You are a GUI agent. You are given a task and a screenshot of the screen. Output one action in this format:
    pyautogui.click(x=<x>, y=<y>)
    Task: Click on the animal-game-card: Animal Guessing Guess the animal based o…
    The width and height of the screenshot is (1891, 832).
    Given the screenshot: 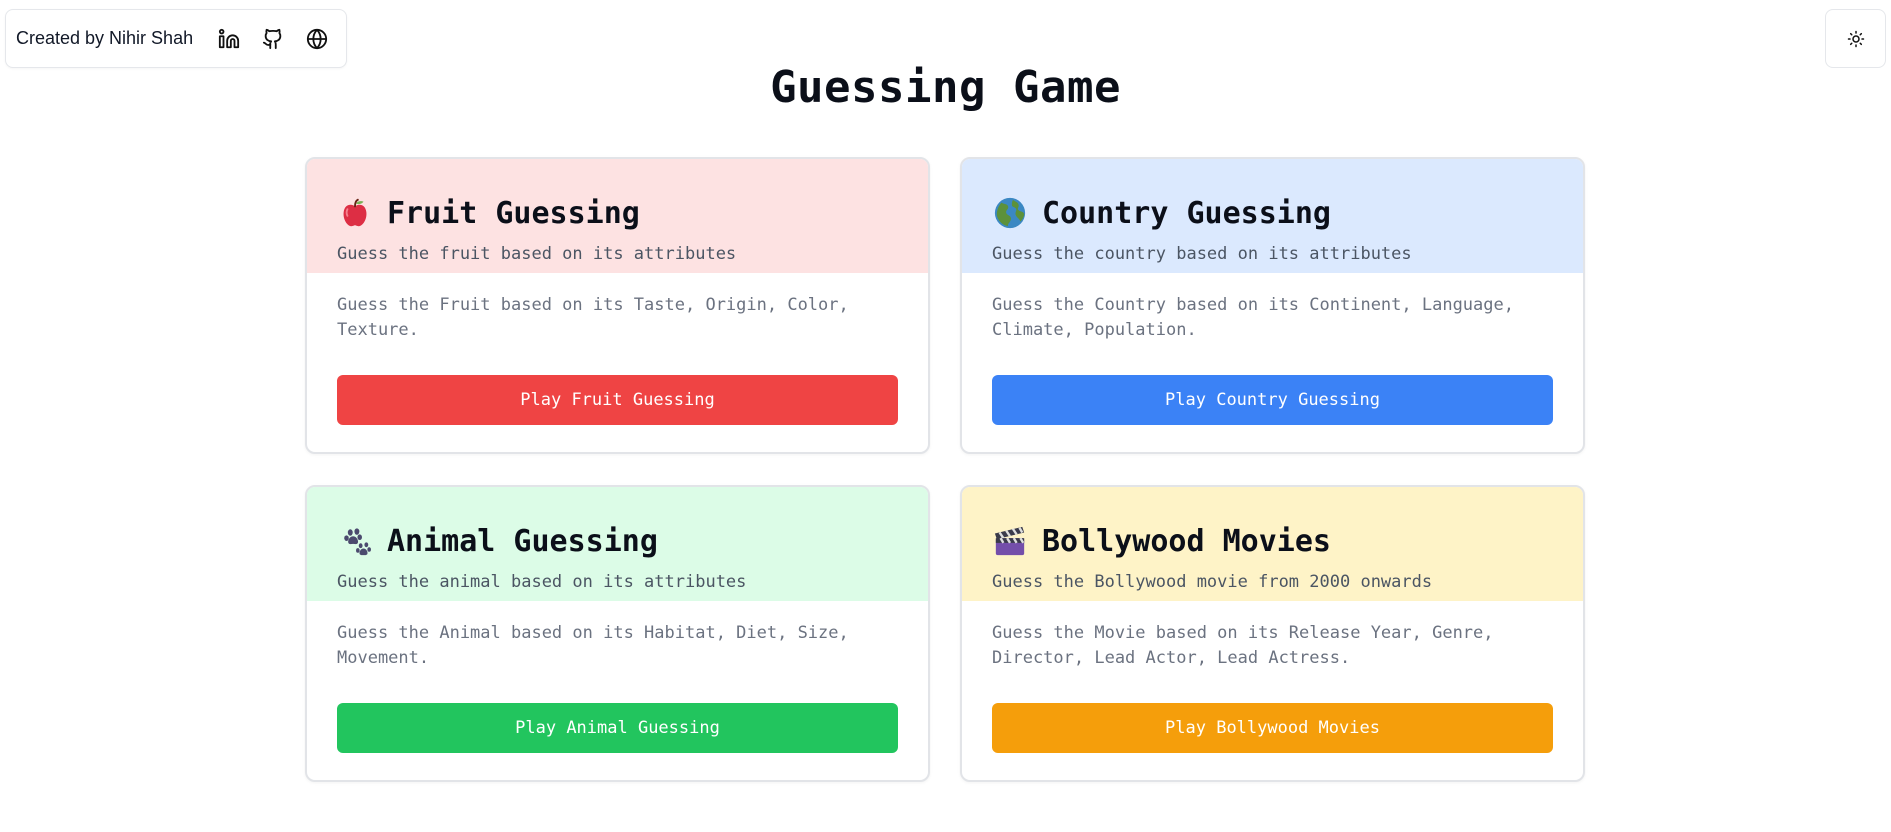 What is the action you would take?
    pyautogui.click(x=617, y=633)
    